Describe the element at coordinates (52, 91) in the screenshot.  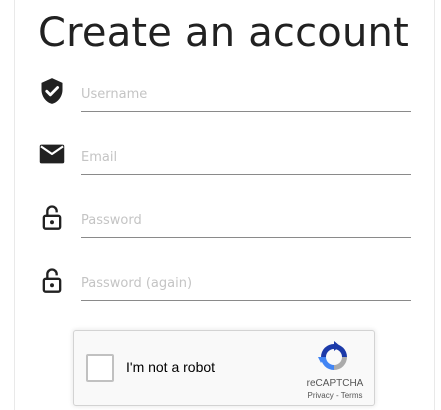
I see `shield-check-icon` at that location.